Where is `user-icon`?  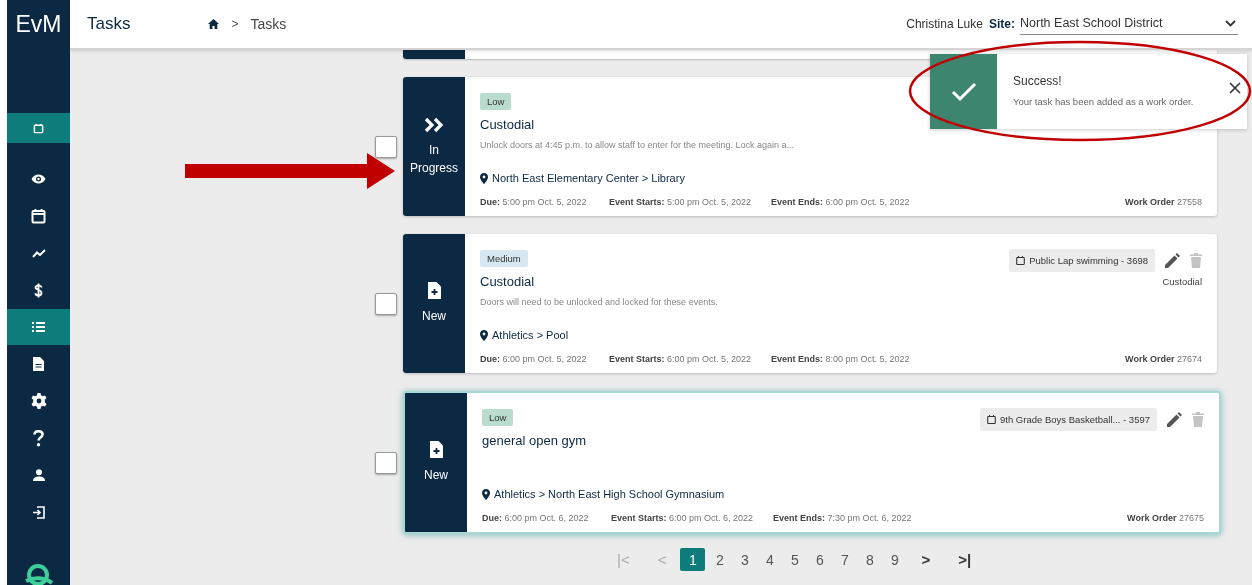
user-icon is located at coordinates (38, 475).